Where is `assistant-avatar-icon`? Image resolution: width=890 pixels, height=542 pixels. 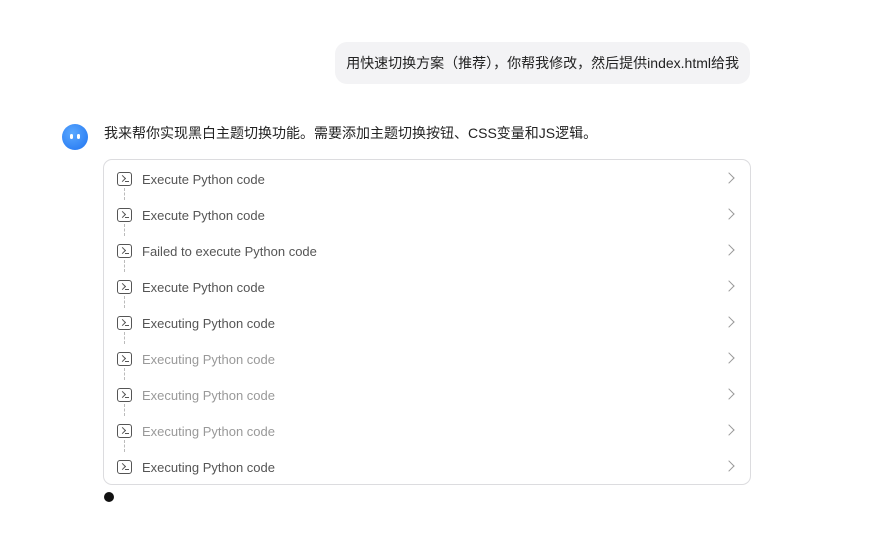
assistant-avatar-icon is located at coordinates (75, 137).